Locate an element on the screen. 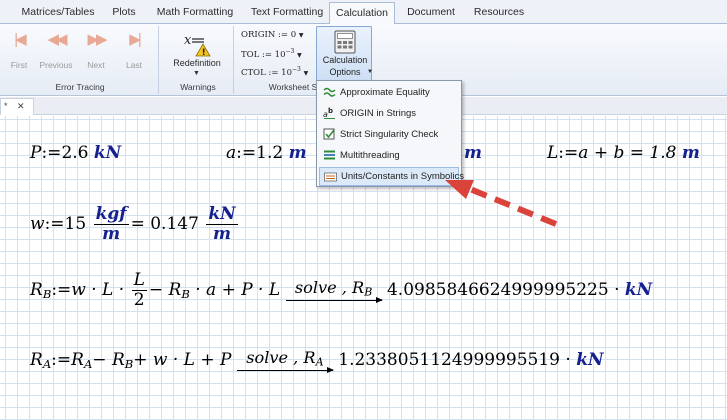  menu-item-origin-in-strings: ab ORIGIN in Strings is located at coordinates (389, 113).